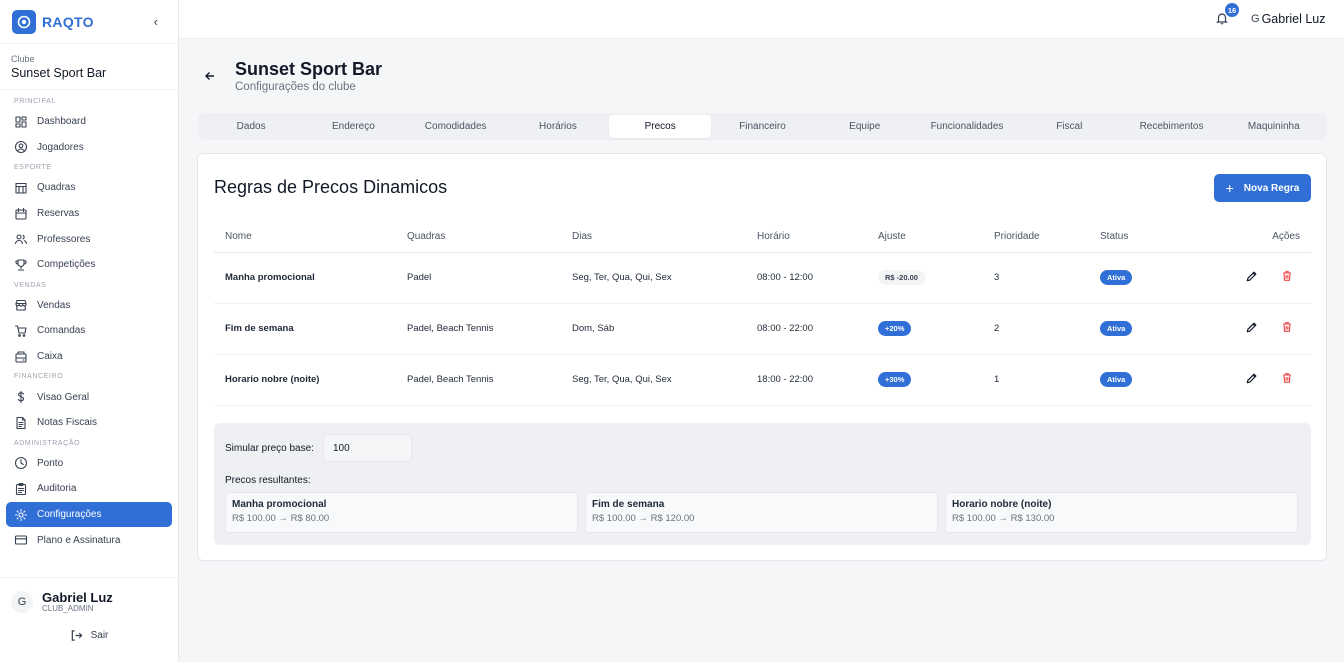 Image resolution: width=1344 pixels, height=662 pixels. What do you see at coordinates (628, 504) in the screenshot?
I see `result-name: Fim de semana` at bounding box center [628, 504].